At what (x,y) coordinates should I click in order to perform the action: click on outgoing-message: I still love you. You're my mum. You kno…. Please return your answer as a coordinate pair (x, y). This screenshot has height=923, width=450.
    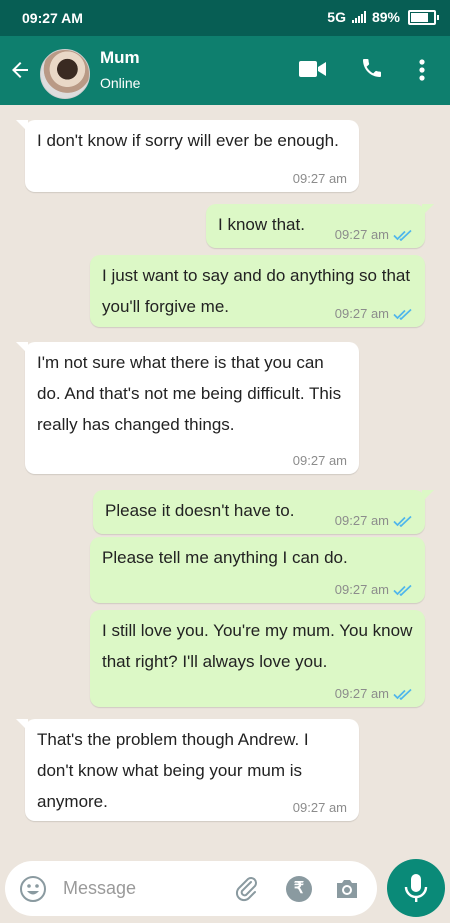
    Looking at the image, I should click on (257, 658).